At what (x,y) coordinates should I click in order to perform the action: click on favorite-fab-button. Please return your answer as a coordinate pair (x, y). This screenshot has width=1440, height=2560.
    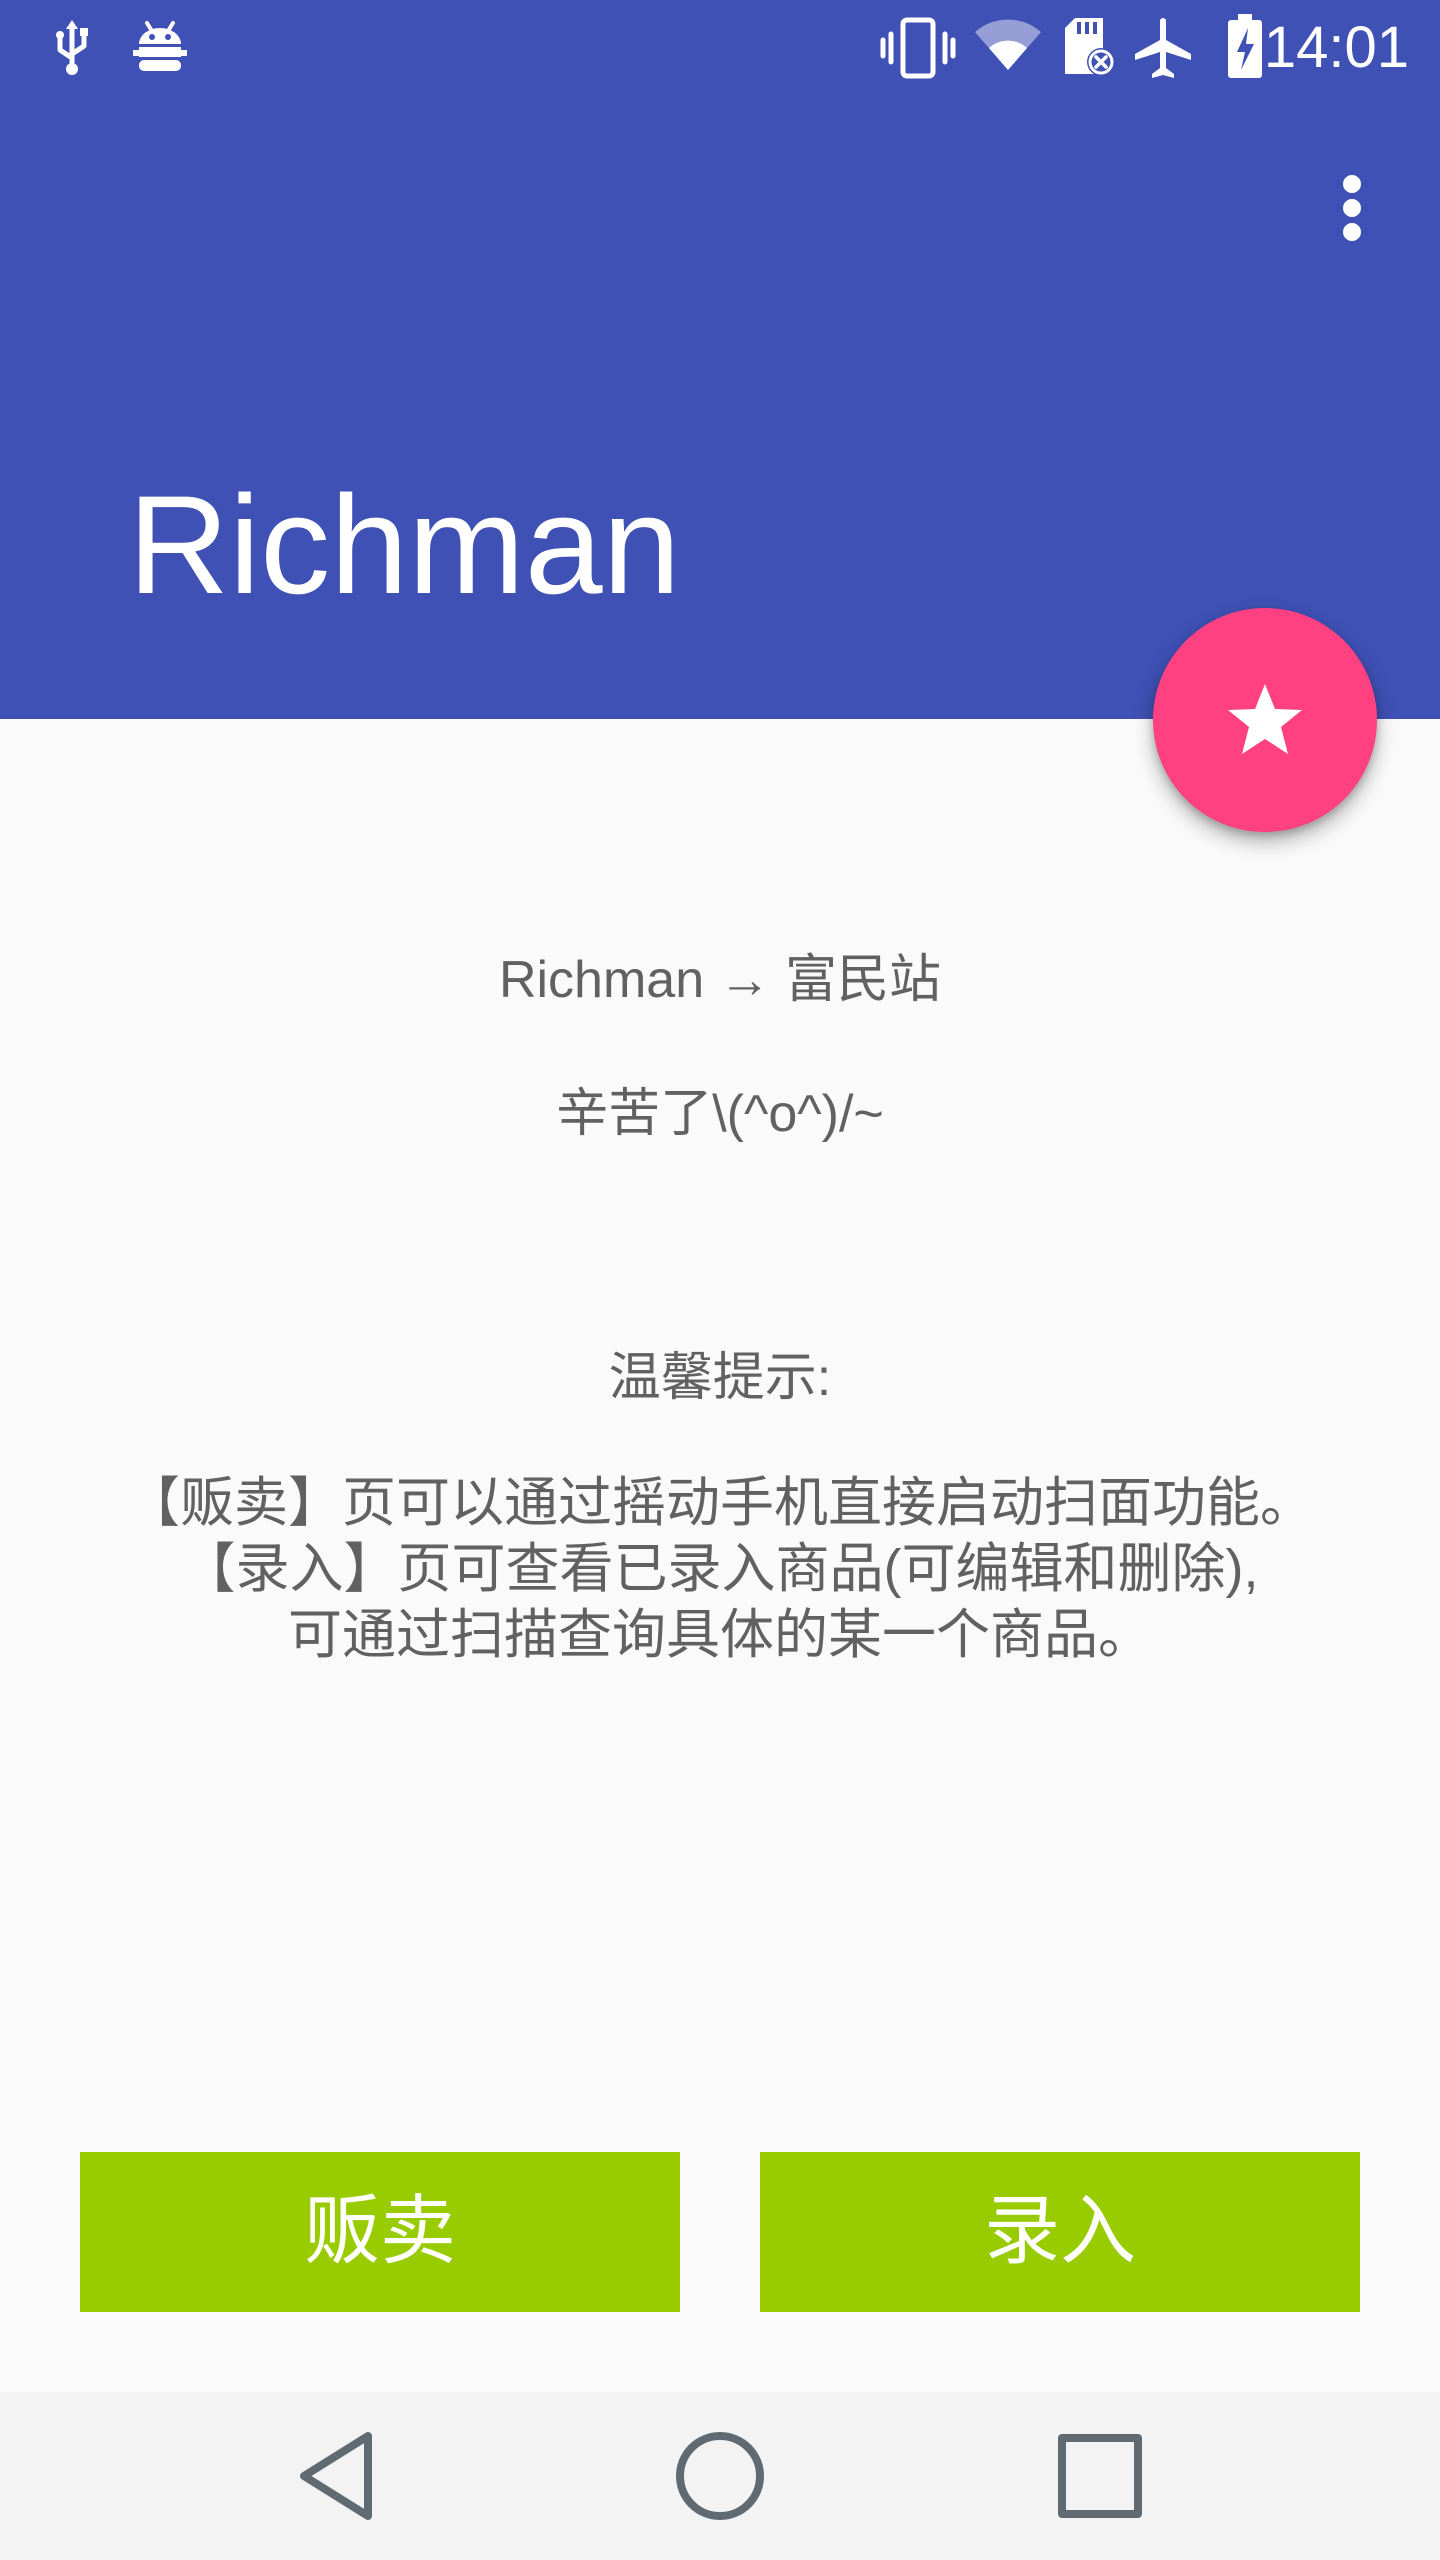
    Looking at the image, I should click on (1265, 720).